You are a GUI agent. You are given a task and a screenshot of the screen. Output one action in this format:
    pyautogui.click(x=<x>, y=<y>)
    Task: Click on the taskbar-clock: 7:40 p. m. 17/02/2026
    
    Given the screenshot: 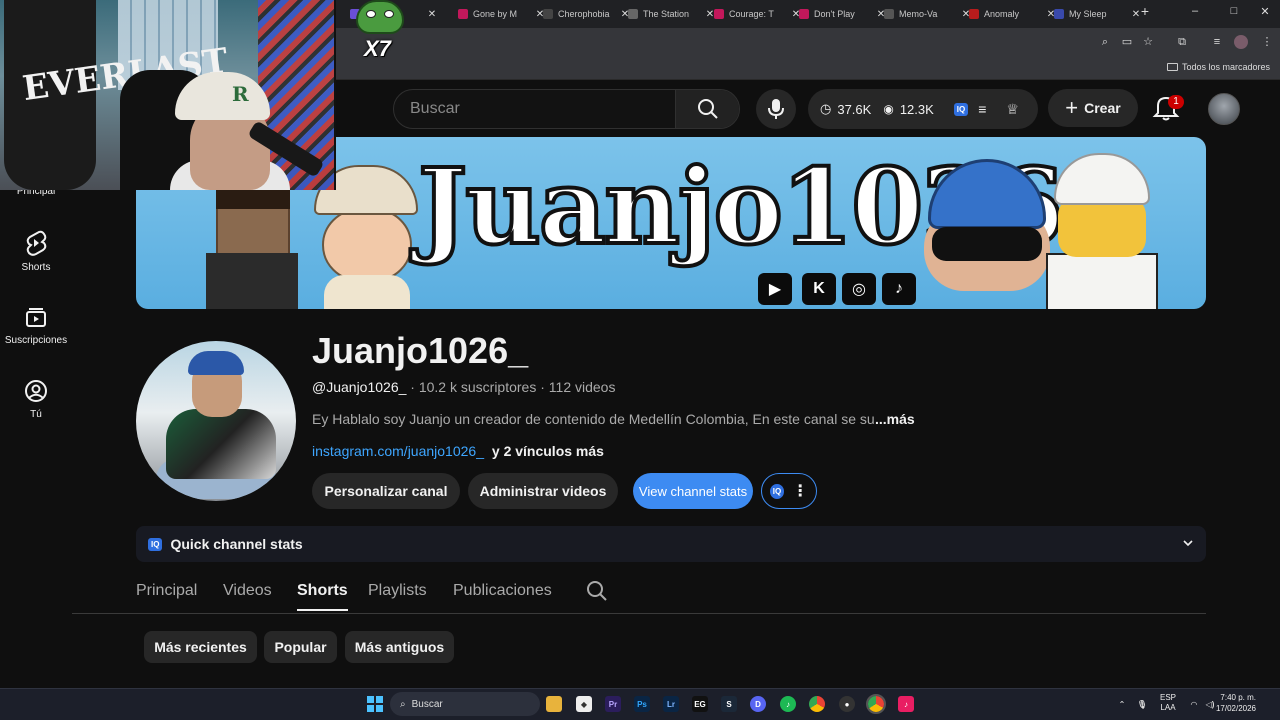 What is the action you would take?
    pyautogui.click(x=1236, y=703)
    